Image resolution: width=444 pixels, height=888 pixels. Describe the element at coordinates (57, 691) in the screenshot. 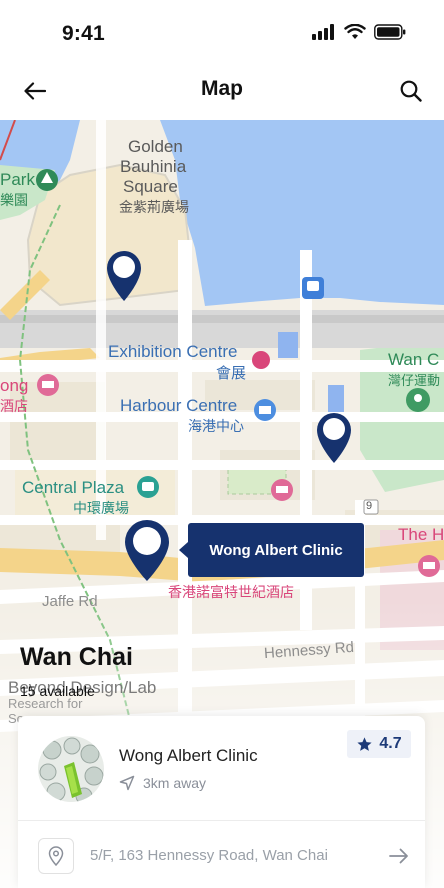

I see `available-count: 15 available` at that location.